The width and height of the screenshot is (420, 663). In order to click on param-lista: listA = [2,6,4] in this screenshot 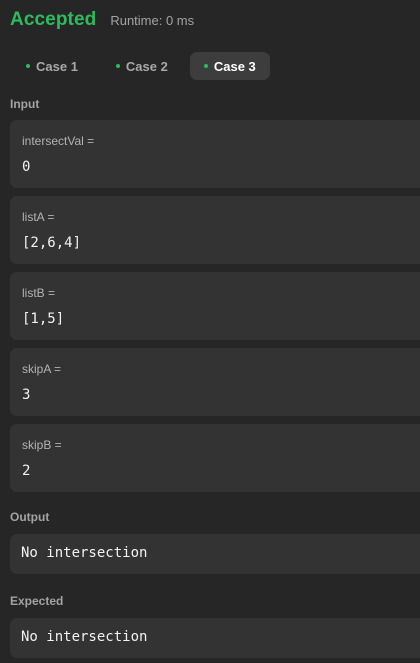, I will do `click(215, 230)`.